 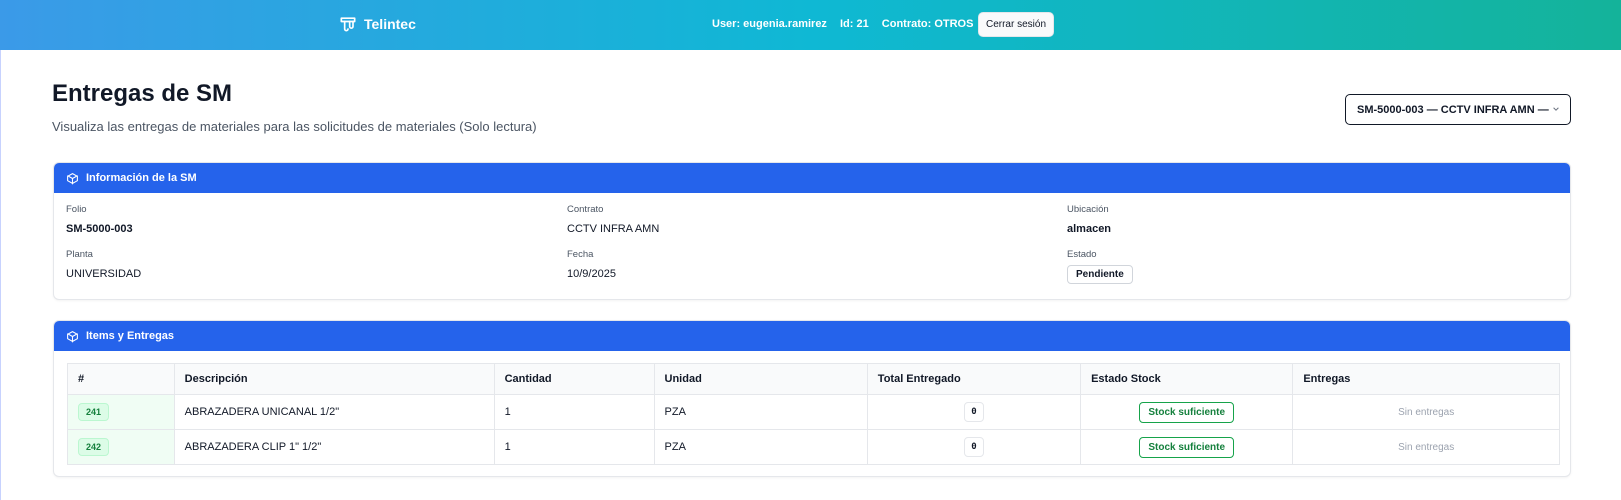 I want to click on ubicacion-value: almacen, so click(x=1089, y=229).